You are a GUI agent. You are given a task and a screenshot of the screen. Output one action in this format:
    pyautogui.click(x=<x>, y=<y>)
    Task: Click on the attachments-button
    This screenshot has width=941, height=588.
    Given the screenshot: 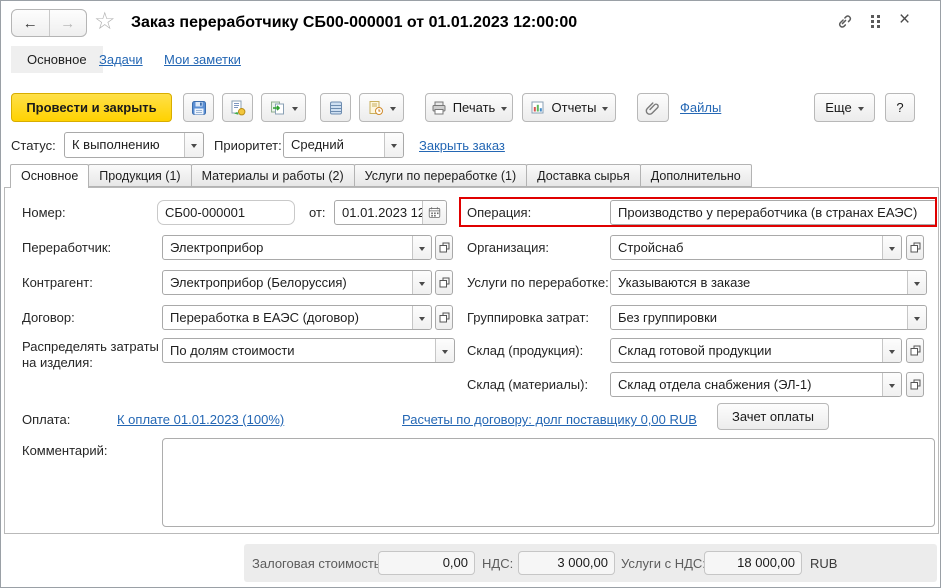 What is the action you would take?
    pyautogui.click(x=653, y=107)
    